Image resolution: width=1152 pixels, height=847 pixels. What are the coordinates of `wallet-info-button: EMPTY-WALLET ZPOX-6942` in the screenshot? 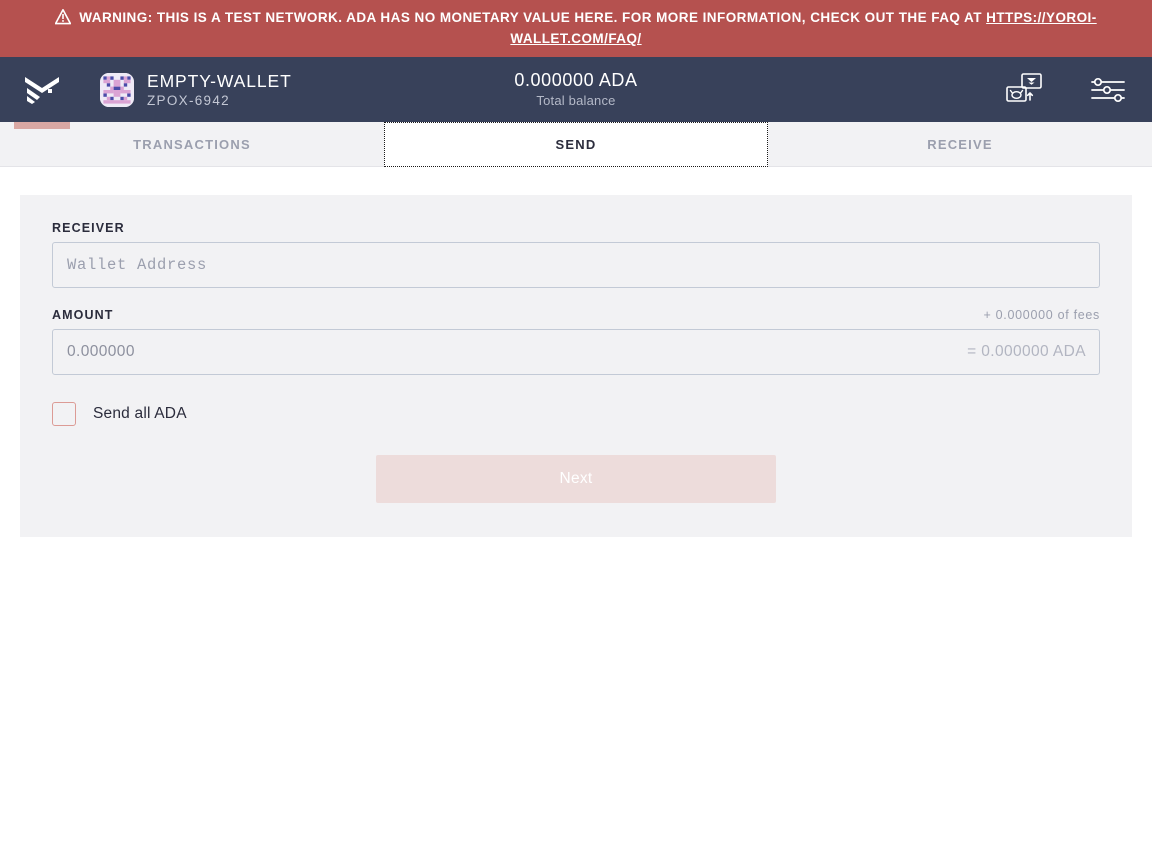 It's located at (196, 90).